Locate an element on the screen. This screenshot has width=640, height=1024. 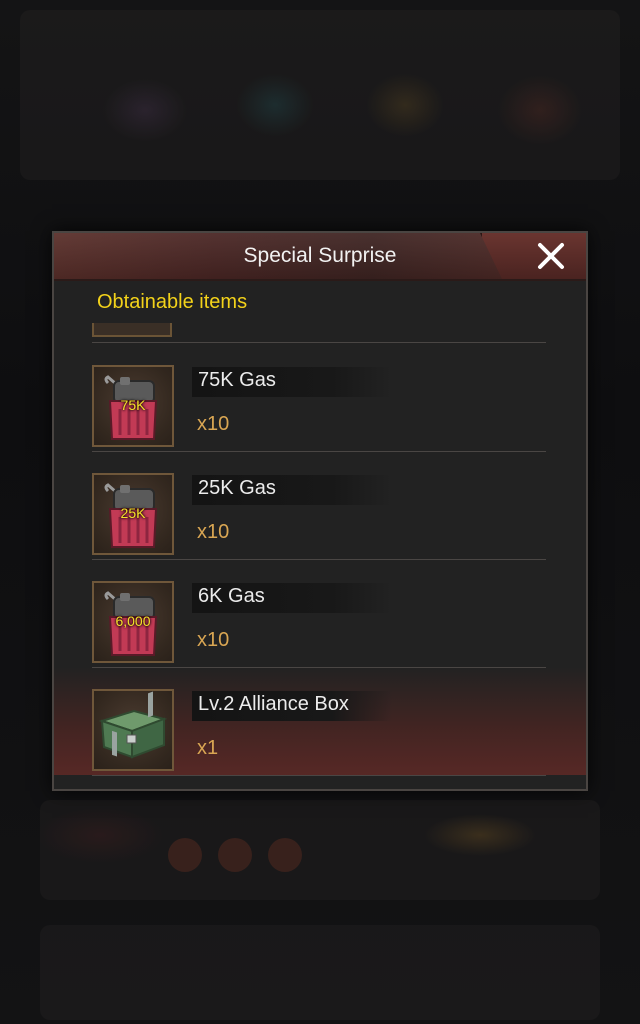
item-icon-slot: 75K is located at coordinates (133, 406).